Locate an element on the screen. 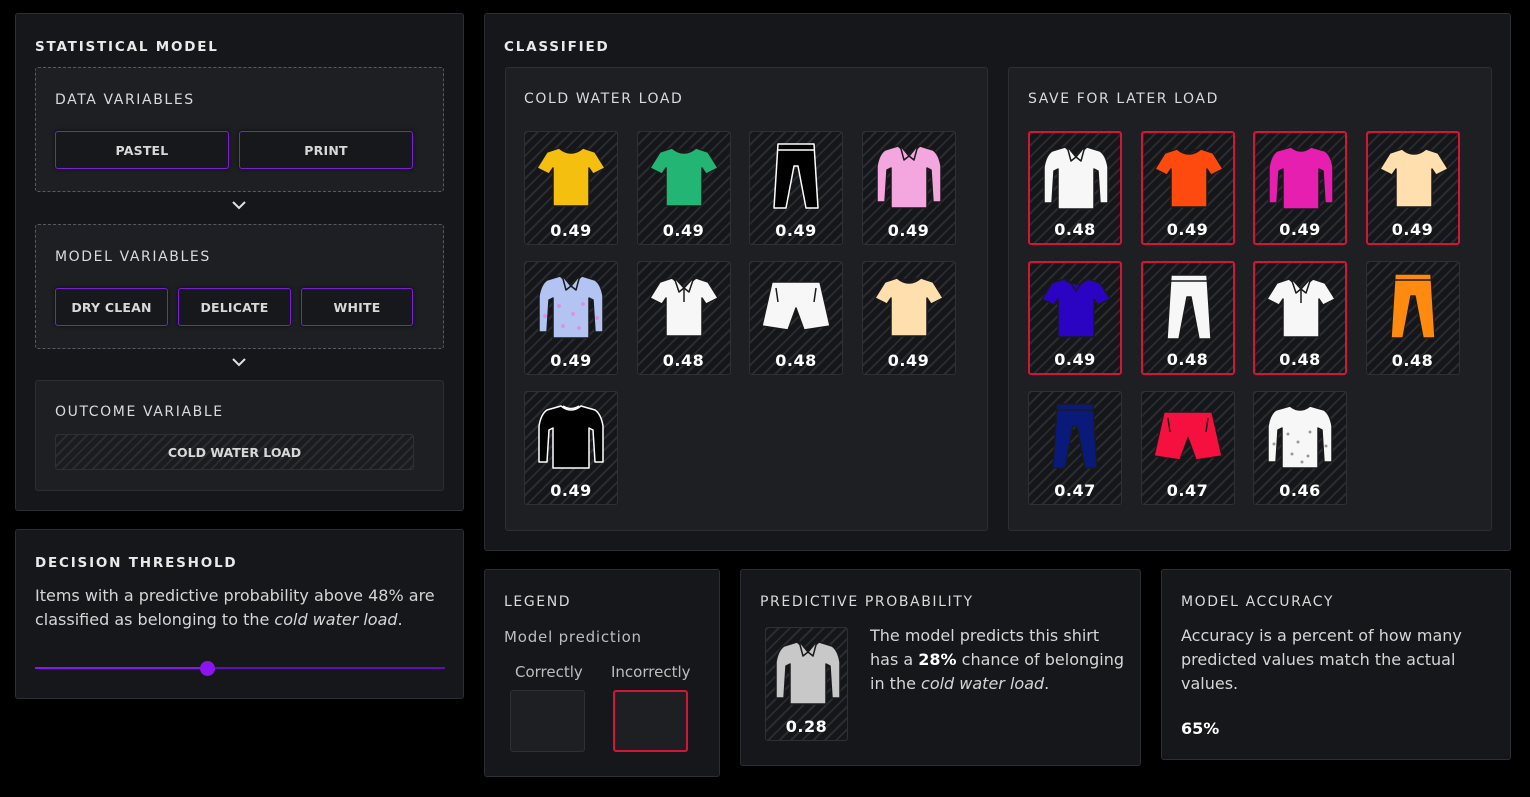 The width and height of the screenshot is (1530, 797). outcome-variable-box: OUTCOME VARIABLE COLD WATER LOAD is located at coordinates (239, 435).